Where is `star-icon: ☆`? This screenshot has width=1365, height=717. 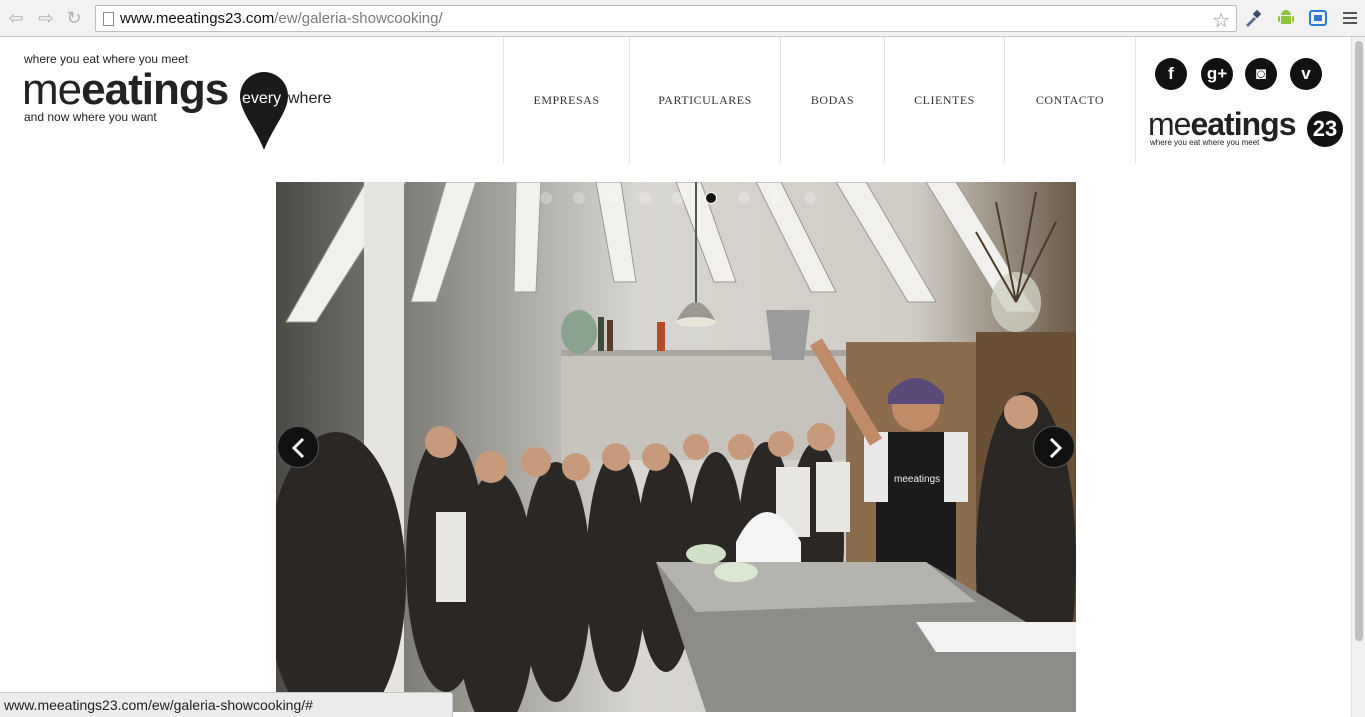 star-icon: ☆ is located at coordinates (1221, 20).